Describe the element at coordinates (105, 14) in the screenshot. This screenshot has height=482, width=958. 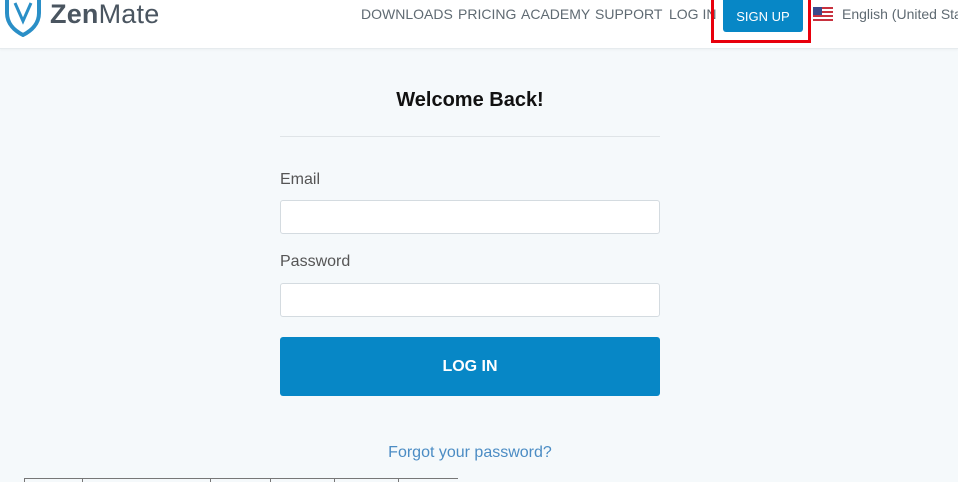
I see `logo-text: ZenMate` at that location.